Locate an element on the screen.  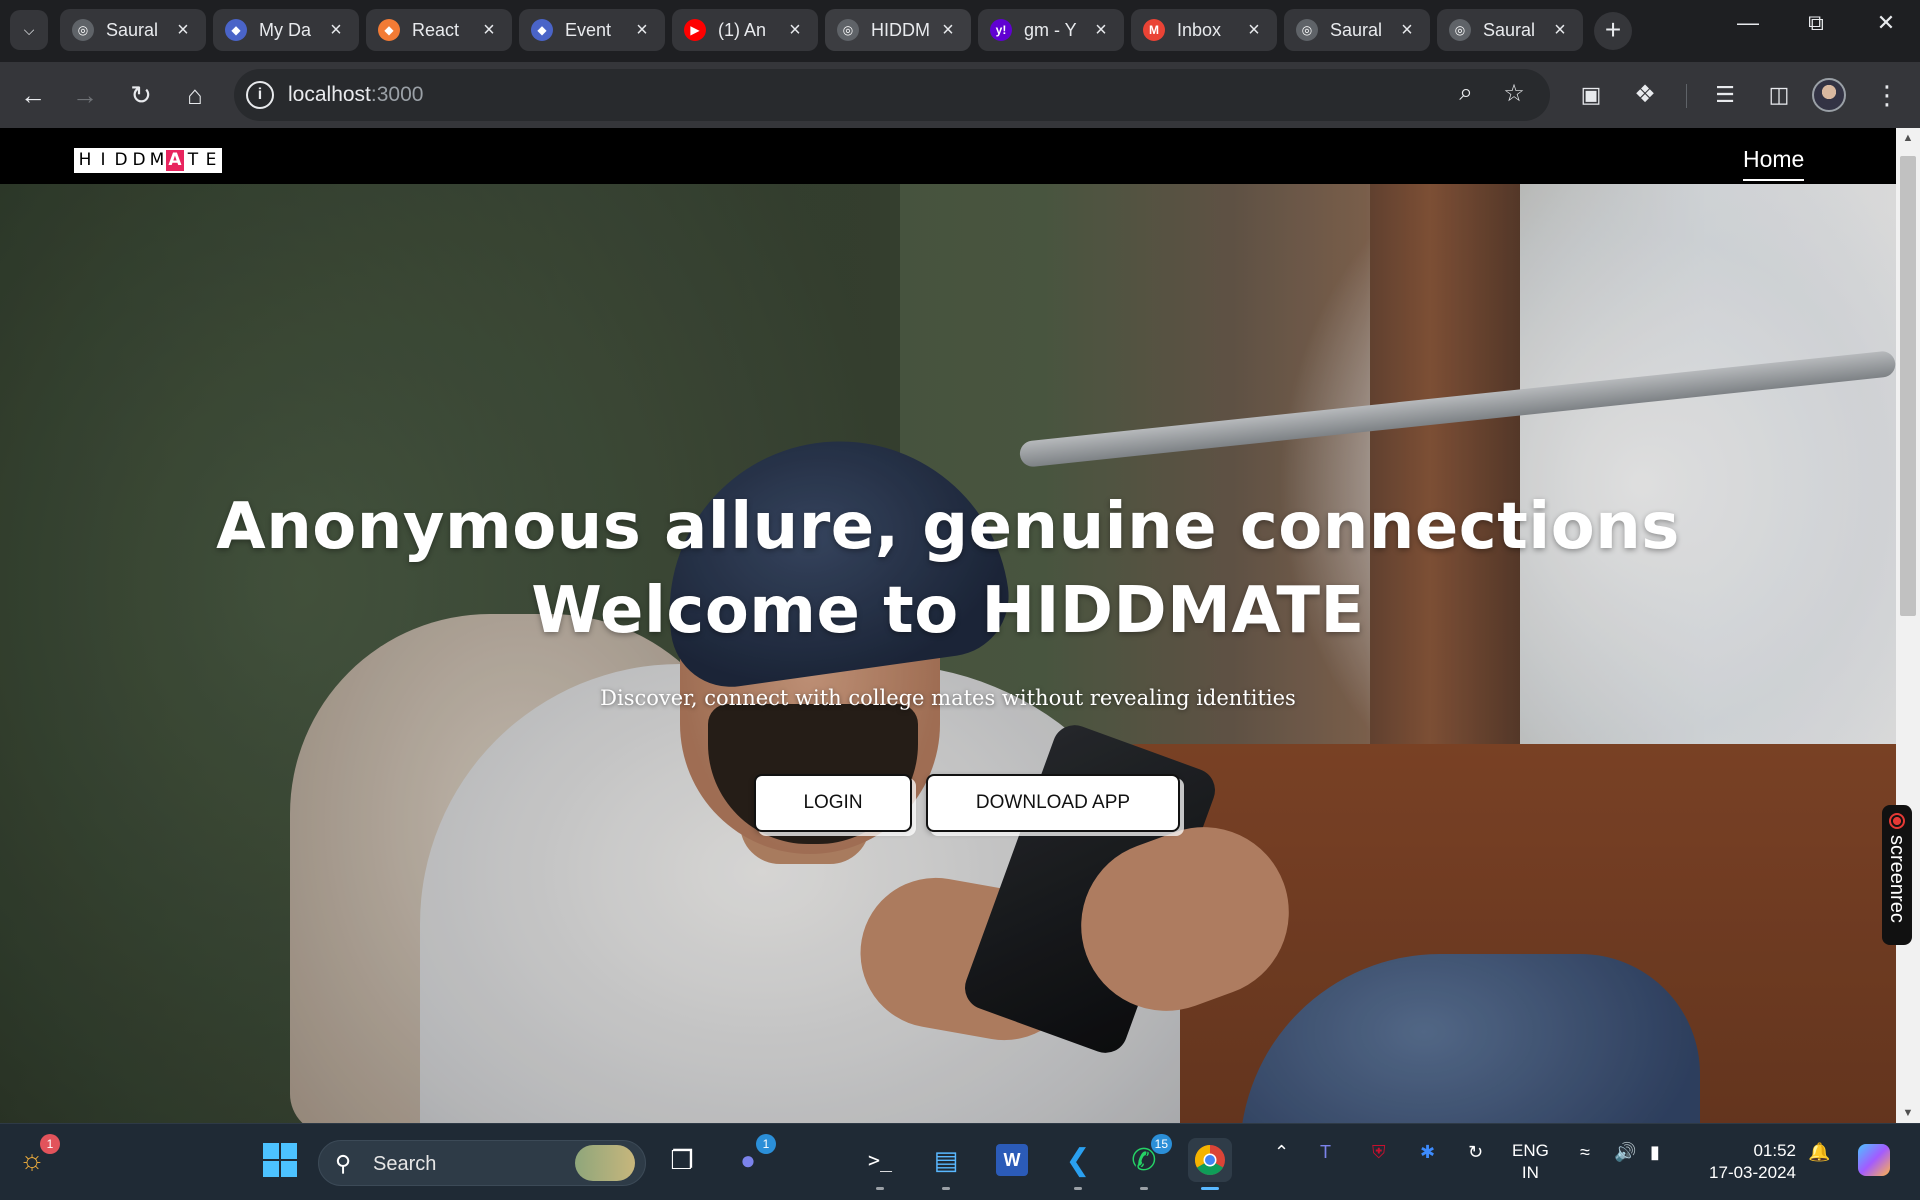
browser-tab: ◆ Event × is located at coordinates (592, 30).